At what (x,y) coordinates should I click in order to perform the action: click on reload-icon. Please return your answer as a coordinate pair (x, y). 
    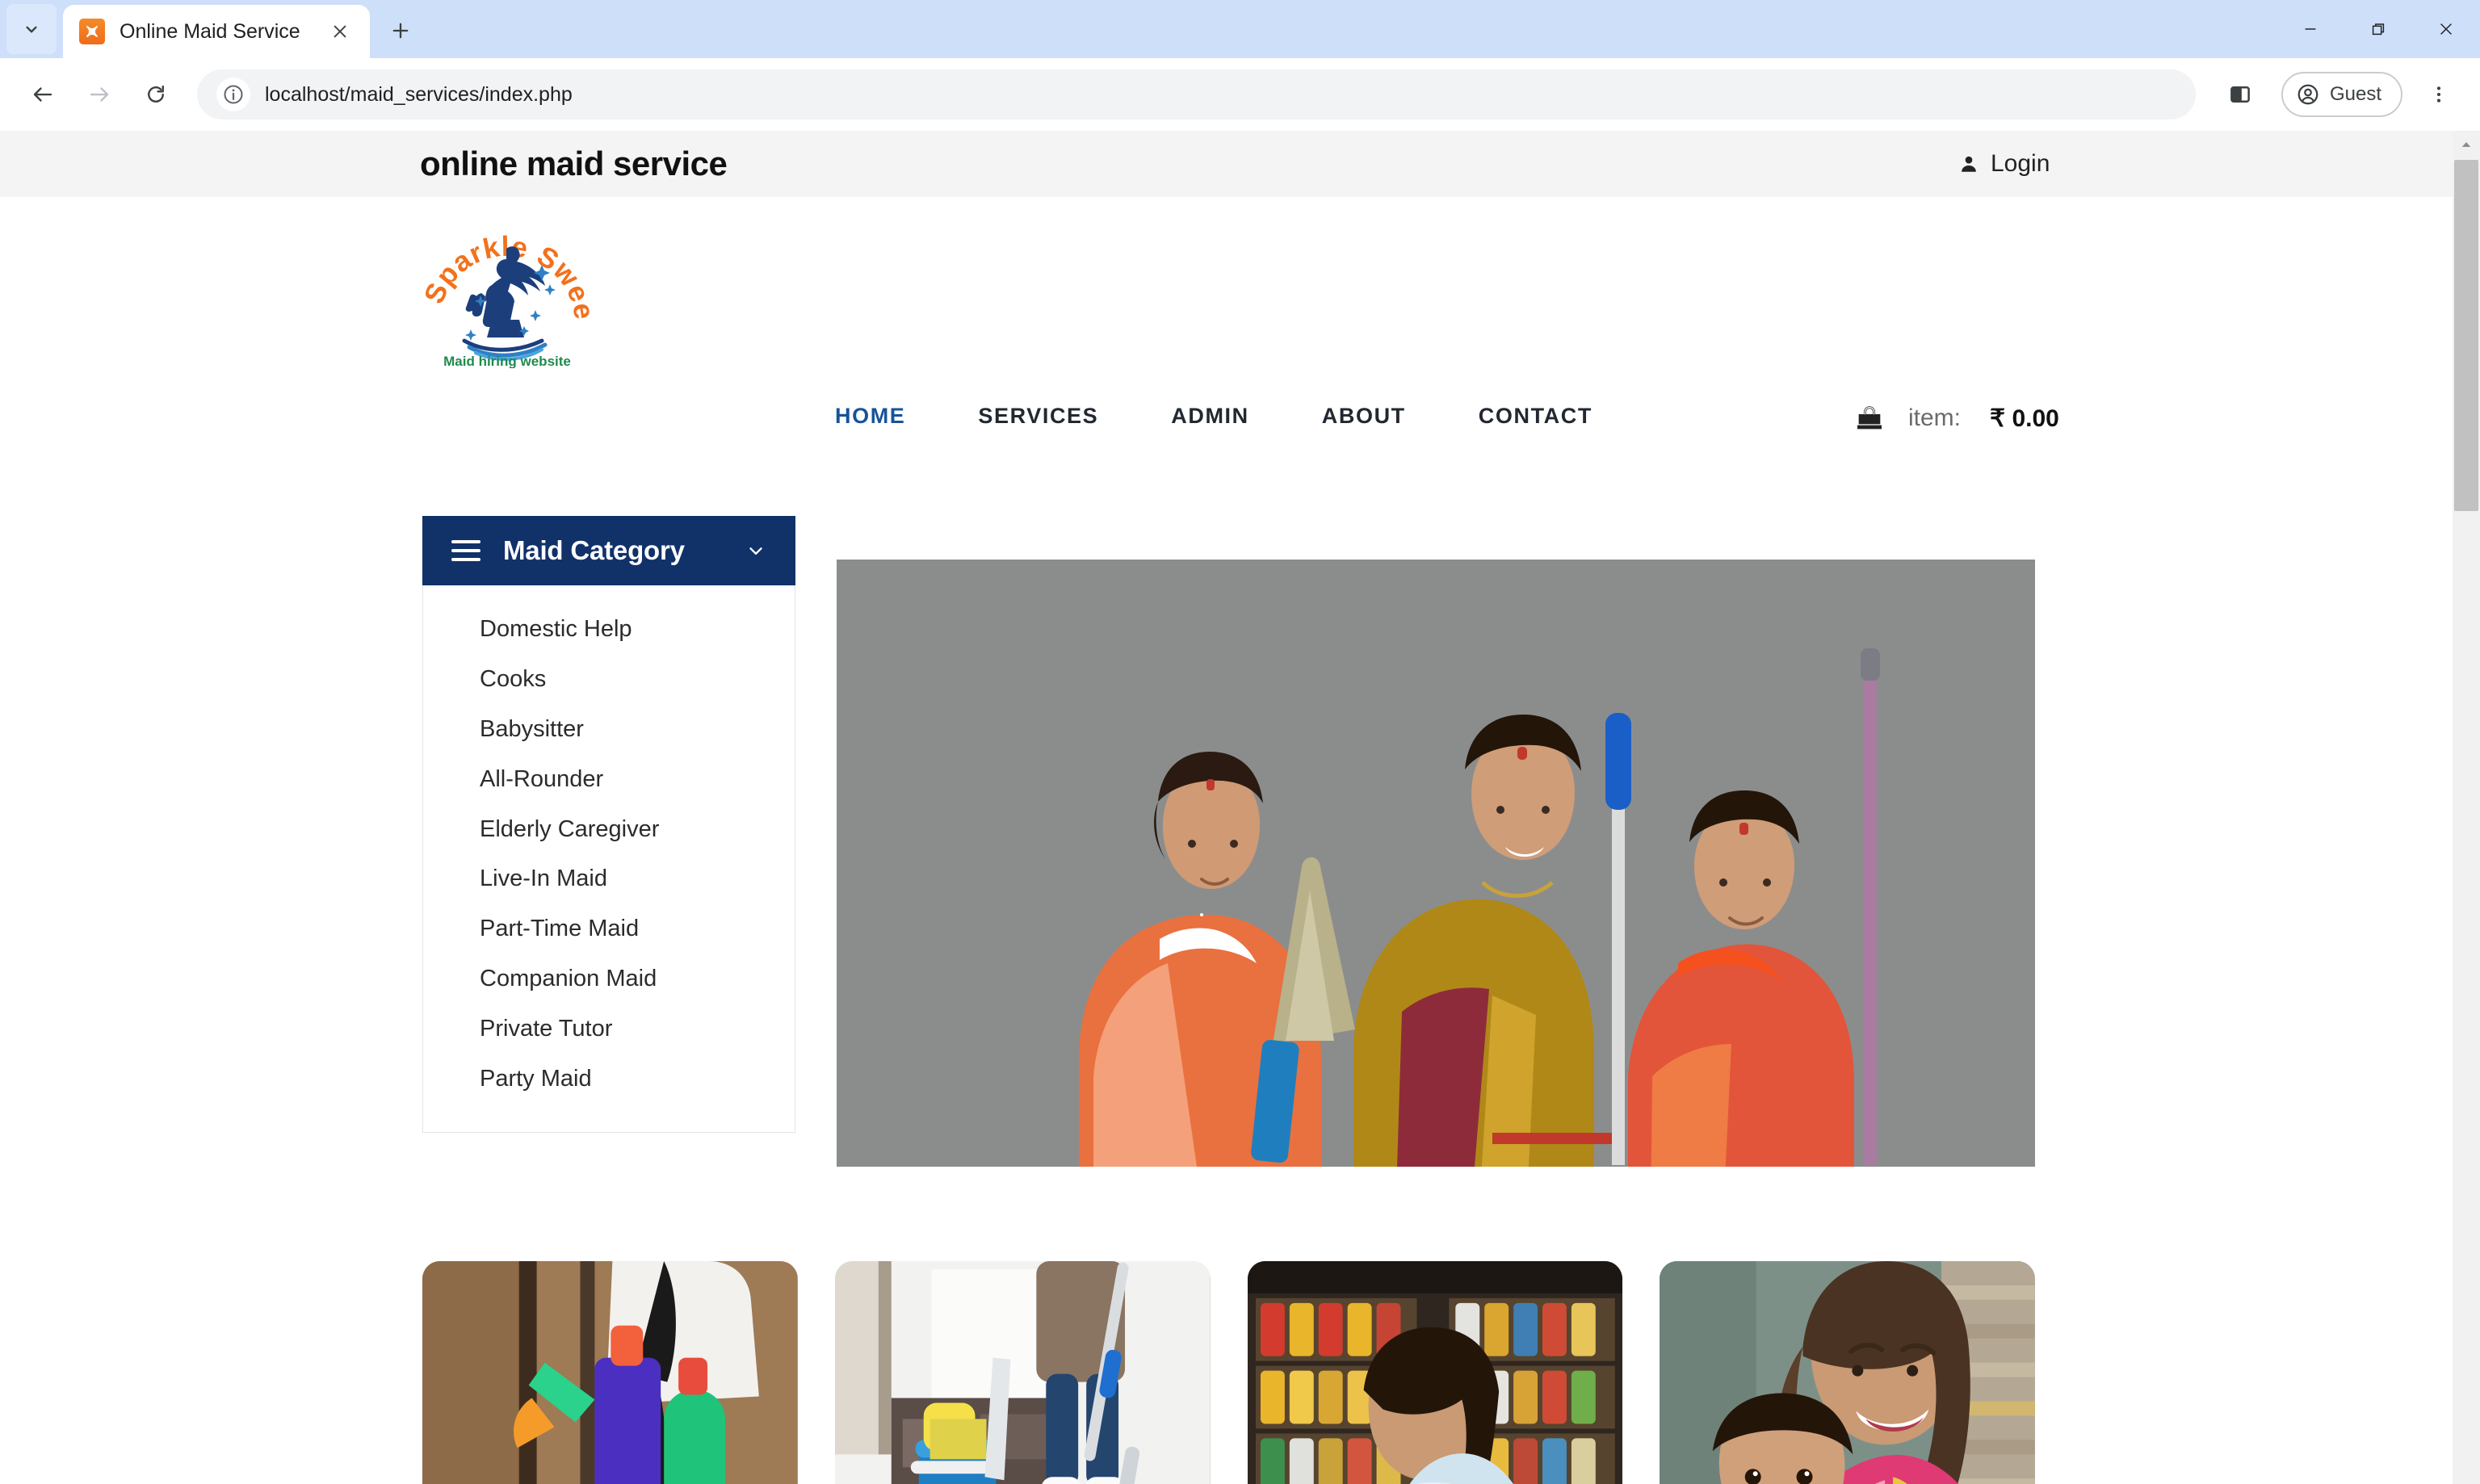
    Looking at the image, I should click on (156, 94).